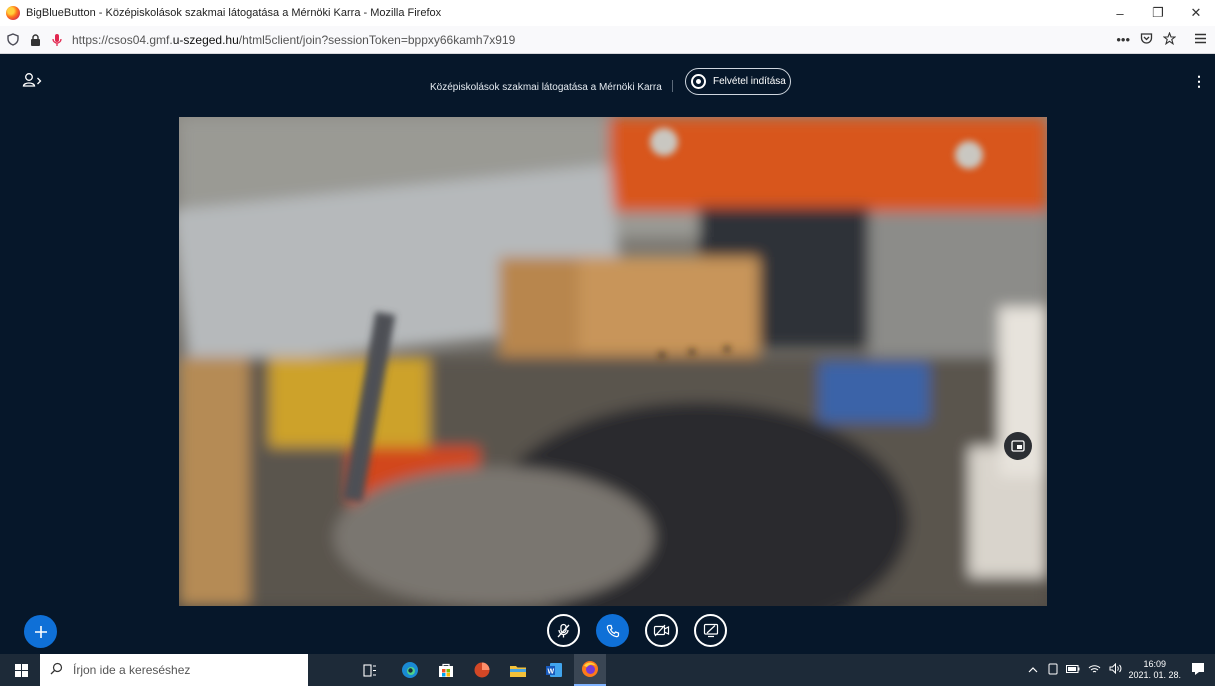 The image size is (1215, 686). What do you see at coordinates (1169, 39) in the screenshot?
I see `bookmark-star-icon` at bounding box center [1169, 39].